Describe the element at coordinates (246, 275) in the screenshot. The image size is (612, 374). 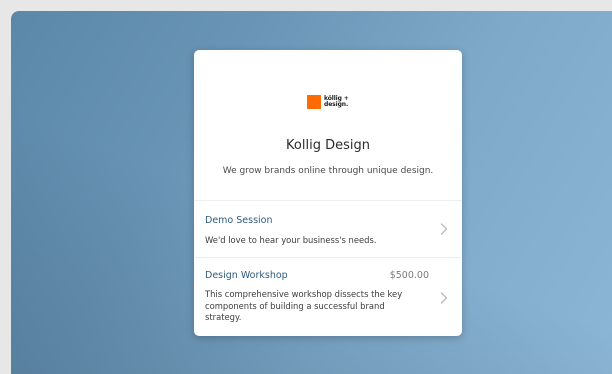
I see `service-name: Design Workshop` at that location.